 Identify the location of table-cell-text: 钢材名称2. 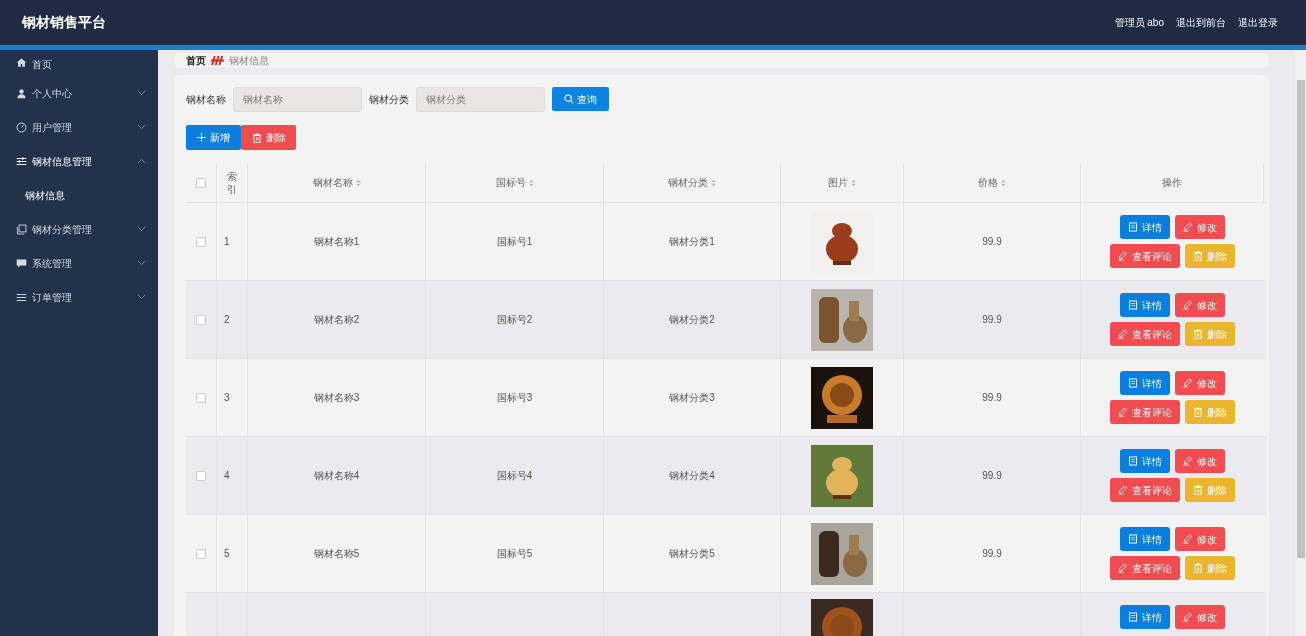
(336, 320).